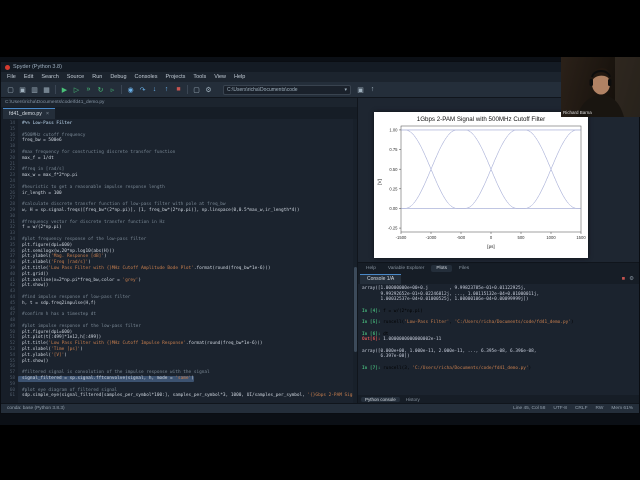 This screenshot has width=640, height=480. What do you see at coordinates (22, 90) in the screenshot?
I see `open-file-icon: ▣` at bounding box center [22, 90].